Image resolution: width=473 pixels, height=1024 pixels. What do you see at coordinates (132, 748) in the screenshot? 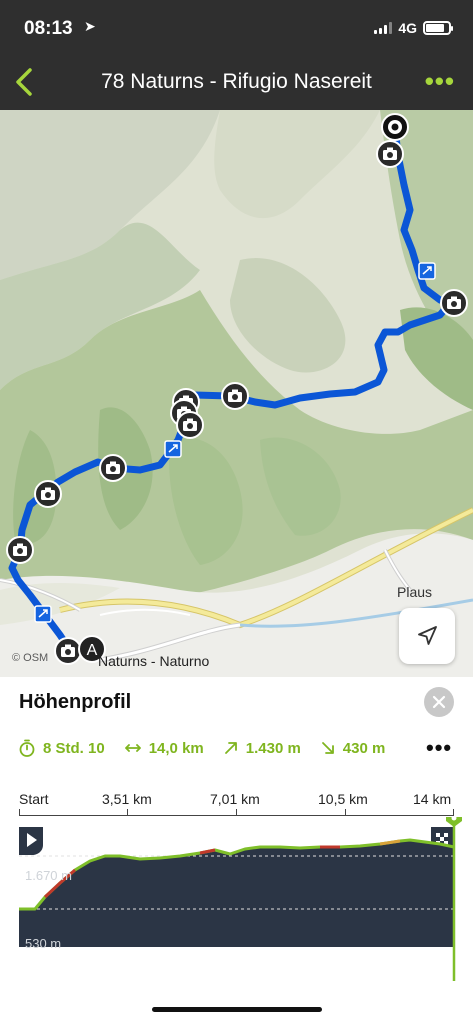
I see `distance-icon` at bounding box center [132, 748].